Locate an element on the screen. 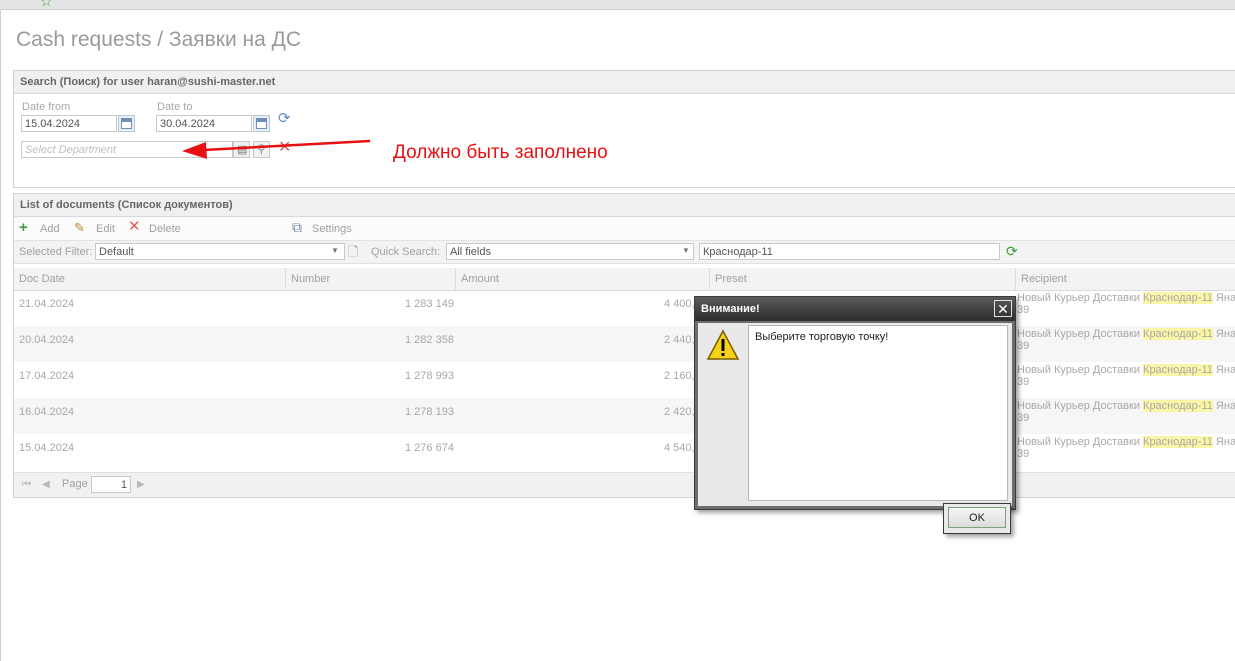  favorite-star-icon: ☆ is located at coordinates (46, 4).